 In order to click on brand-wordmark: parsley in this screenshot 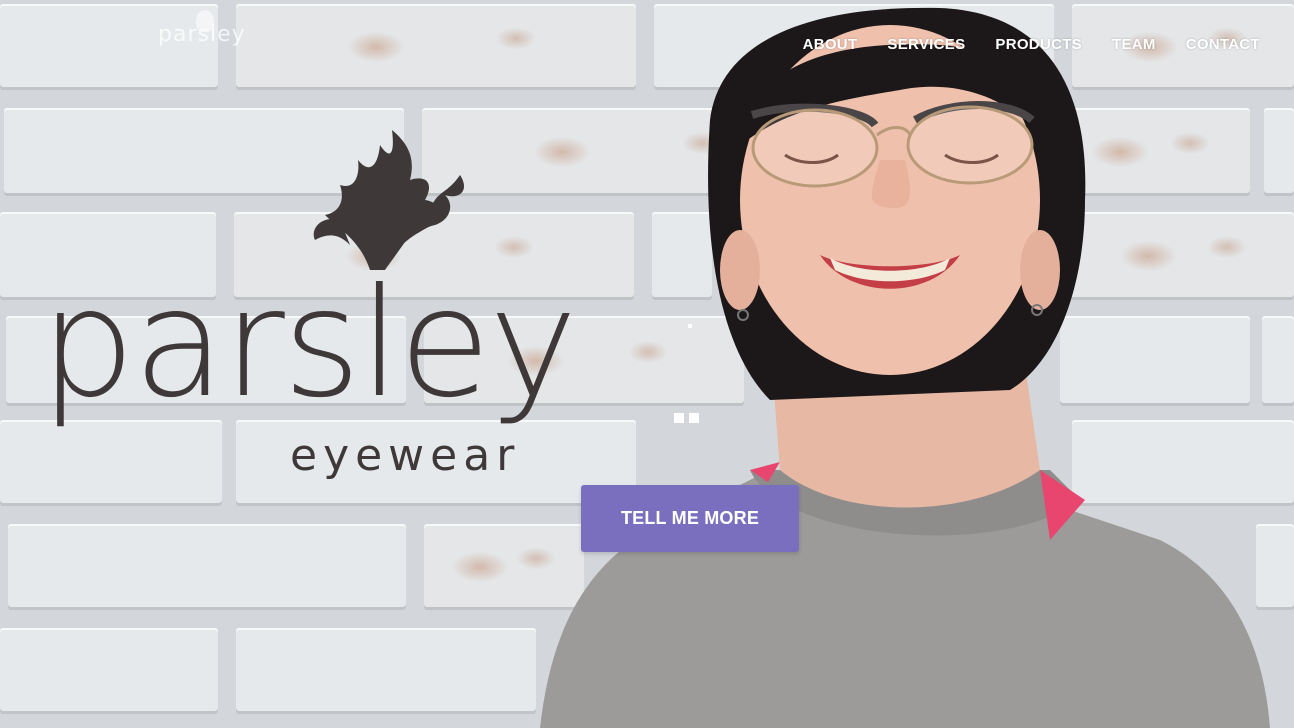, I will do `click(308, 344)`.